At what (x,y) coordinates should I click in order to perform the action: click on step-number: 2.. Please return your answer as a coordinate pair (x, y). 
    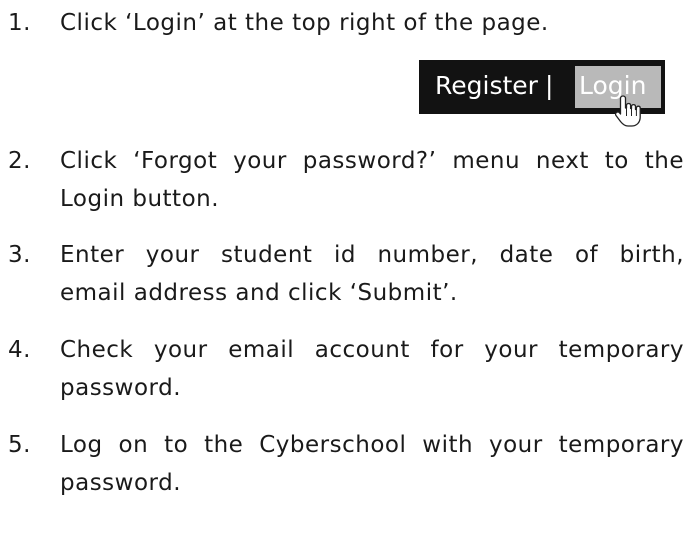
    Looking at the image, I should click on (19, 161).